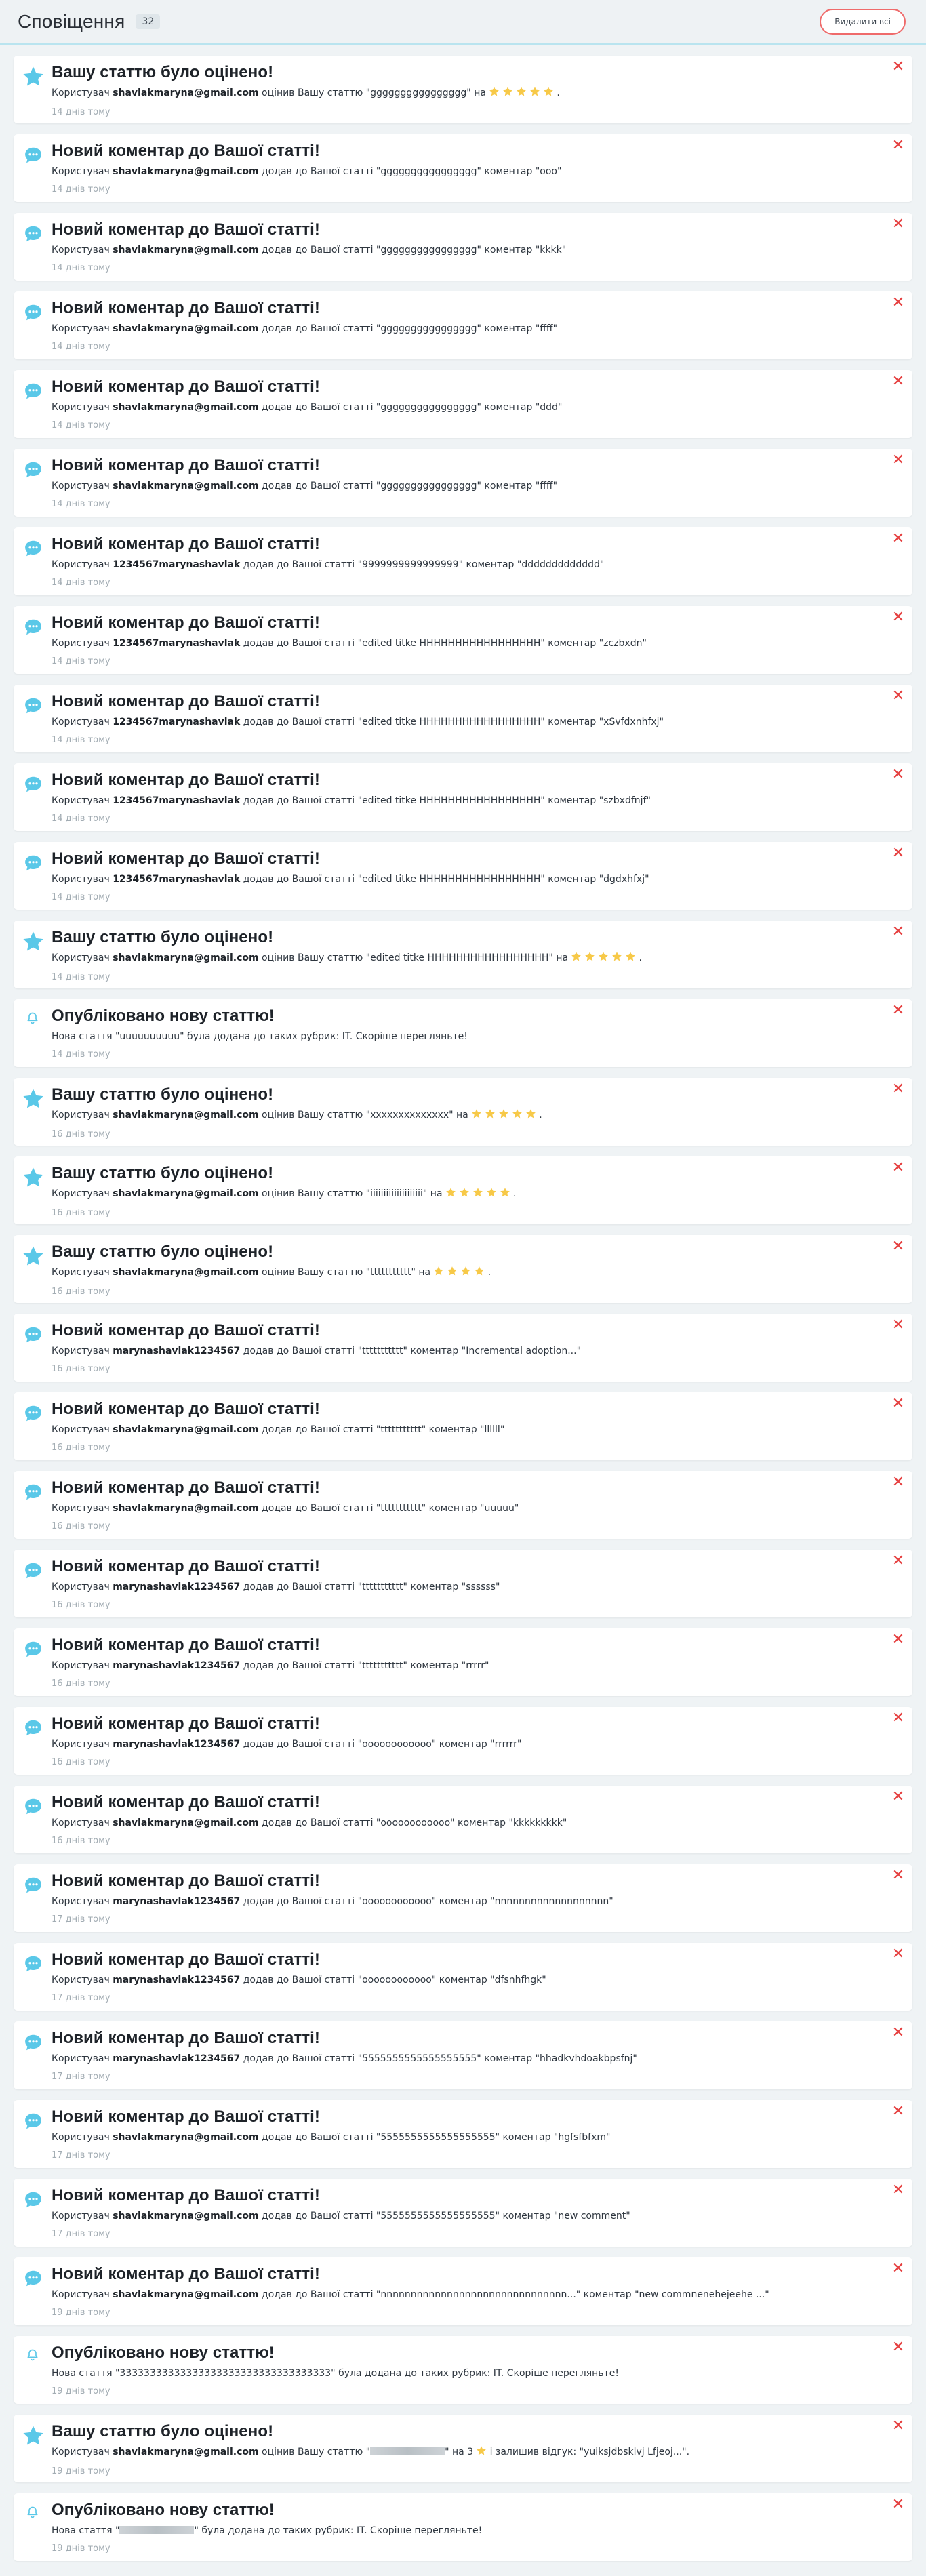 This screenshot has width=926, height=2576. What do you see at coordinates (32, 2355) in the screenshot?
I see `bell-icon` at bounding box center [32, 2355].